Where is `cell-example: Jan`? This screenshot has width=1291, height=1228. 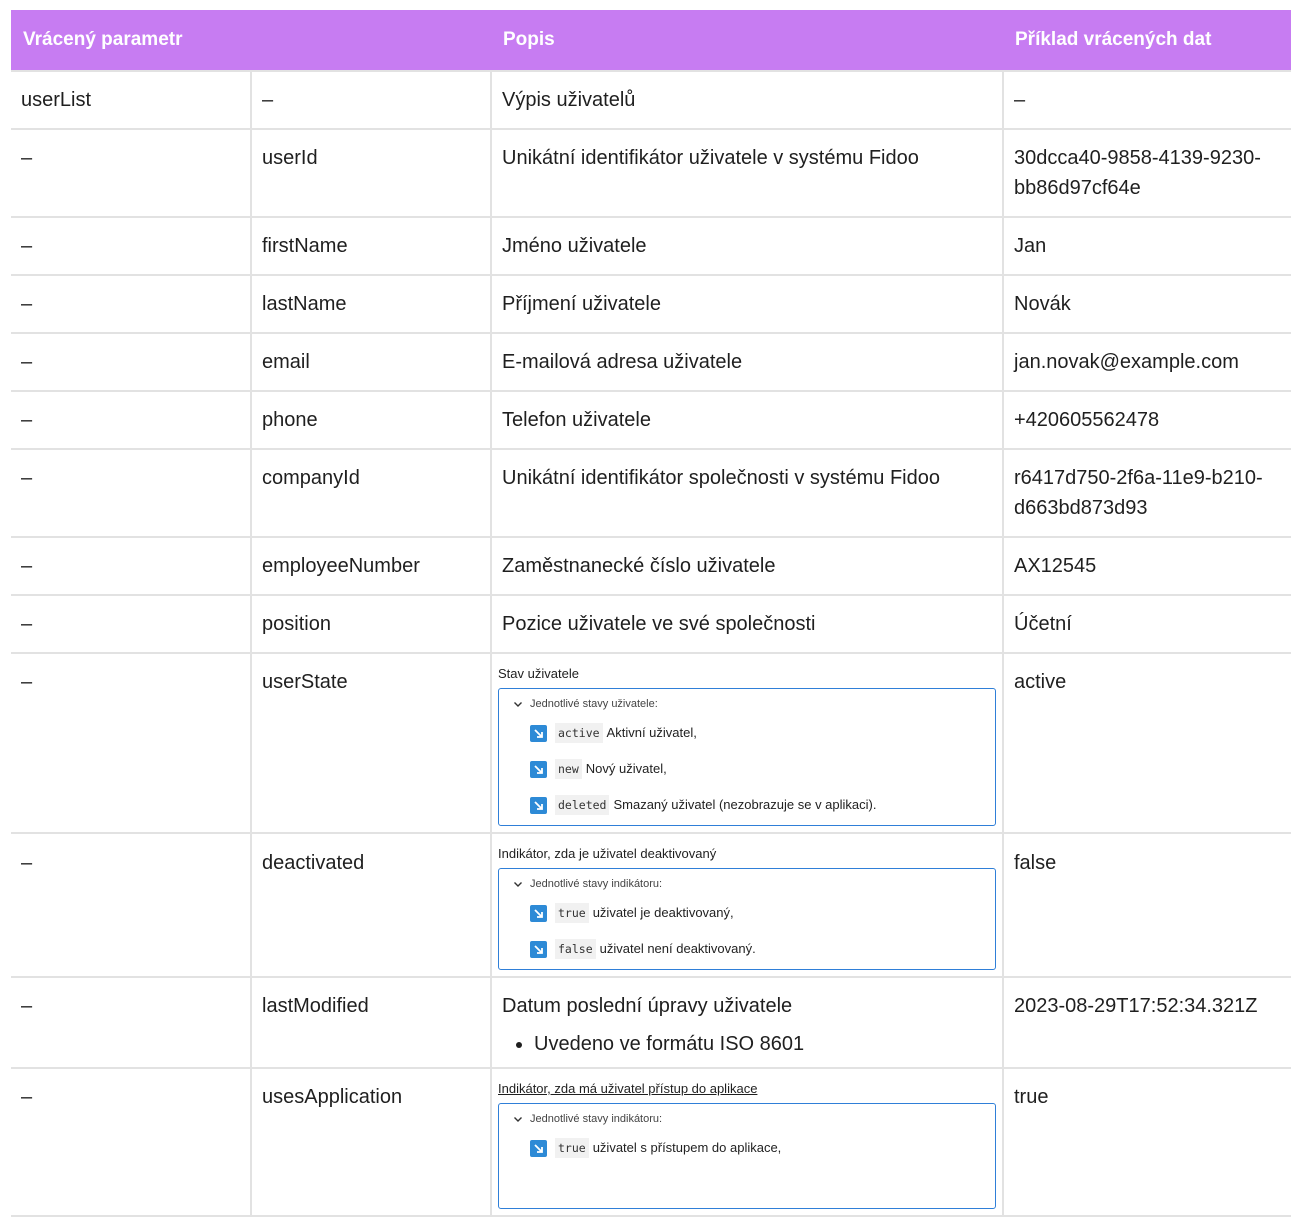
cell-example: Jan is located at coordinates (1146, 246).